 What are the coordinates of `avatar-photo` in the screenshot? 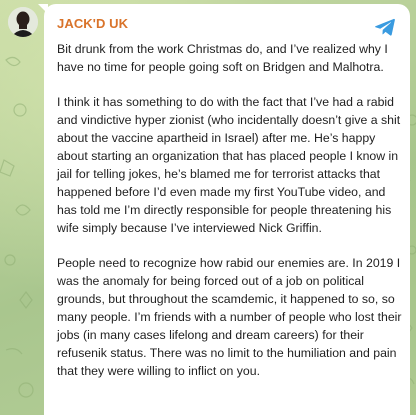 It's located at (23, 22).